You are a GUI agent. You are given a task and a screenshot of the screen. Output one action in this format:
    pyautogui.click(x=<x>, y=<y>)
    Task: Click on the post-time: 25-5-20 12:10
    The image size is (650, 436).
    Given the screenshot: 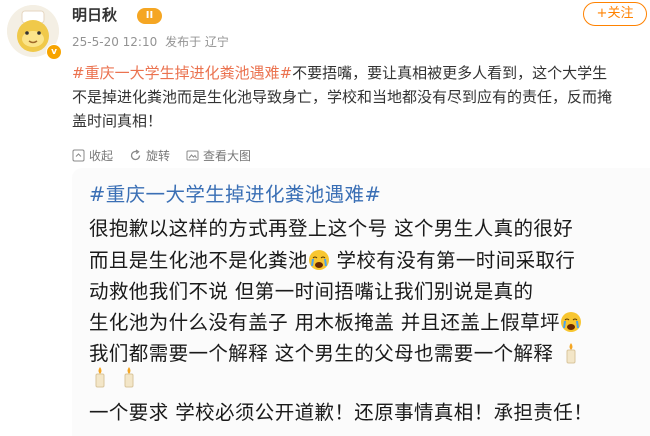 What is the action you would take?
    pyautogui.click(x=114, y=42)
    